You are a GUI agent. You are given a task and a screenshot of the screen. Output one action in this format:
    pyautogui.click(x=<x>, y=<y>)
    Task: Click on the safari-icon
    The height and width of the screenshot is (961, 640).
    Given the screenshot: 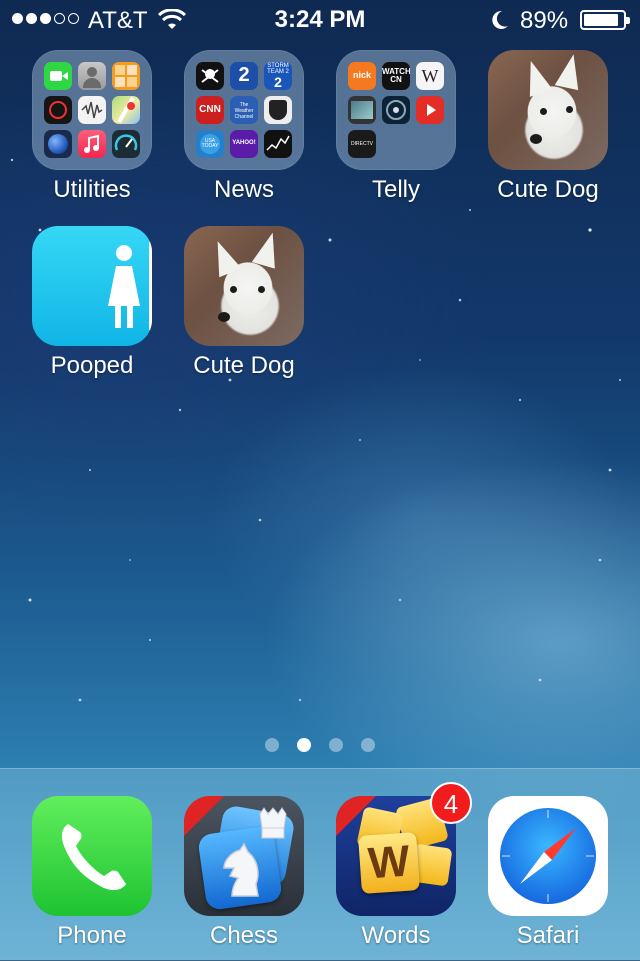 What is the action you would take?
    pyautogui.click(x=548, y=856)
    